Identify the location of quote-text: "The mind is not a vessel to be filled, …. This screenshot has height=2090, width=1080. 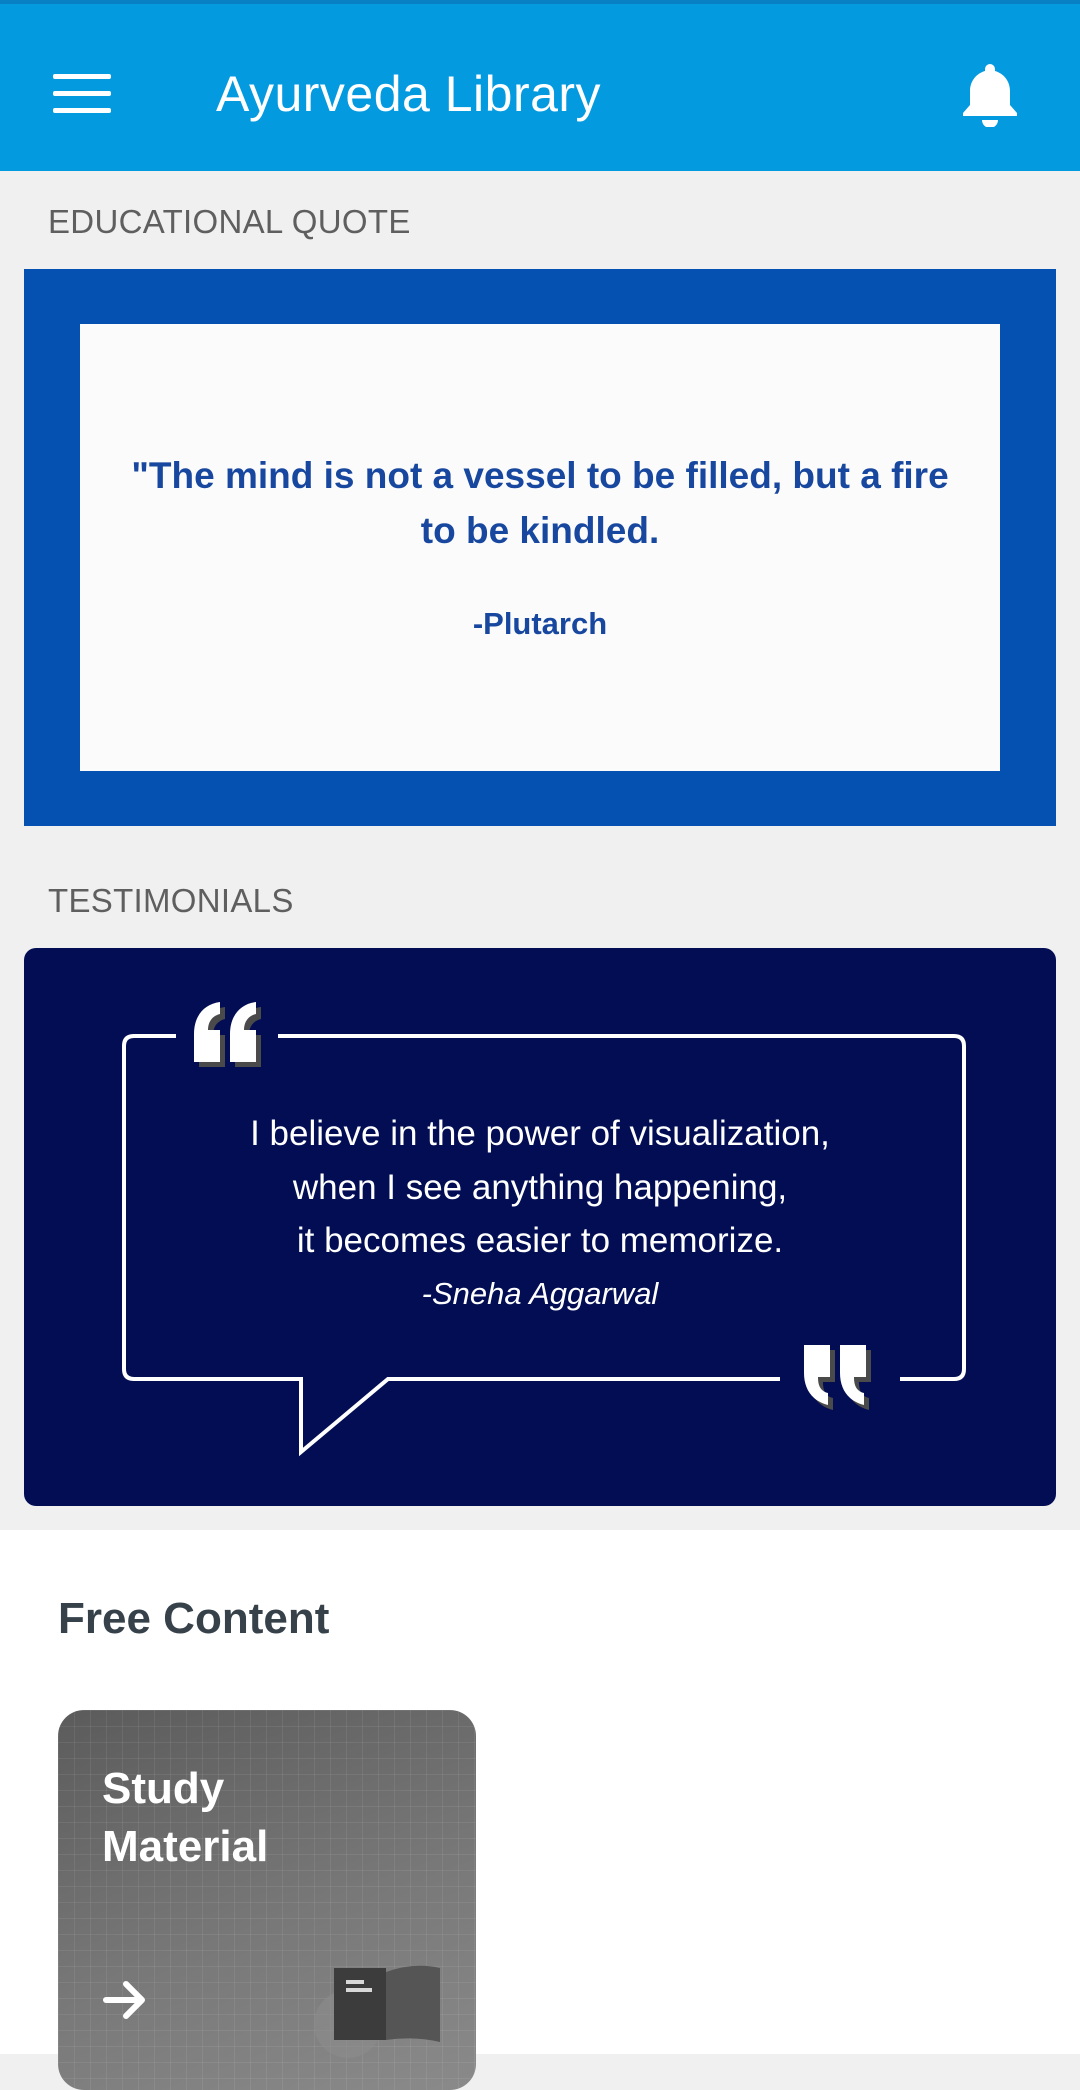
(540, 503).